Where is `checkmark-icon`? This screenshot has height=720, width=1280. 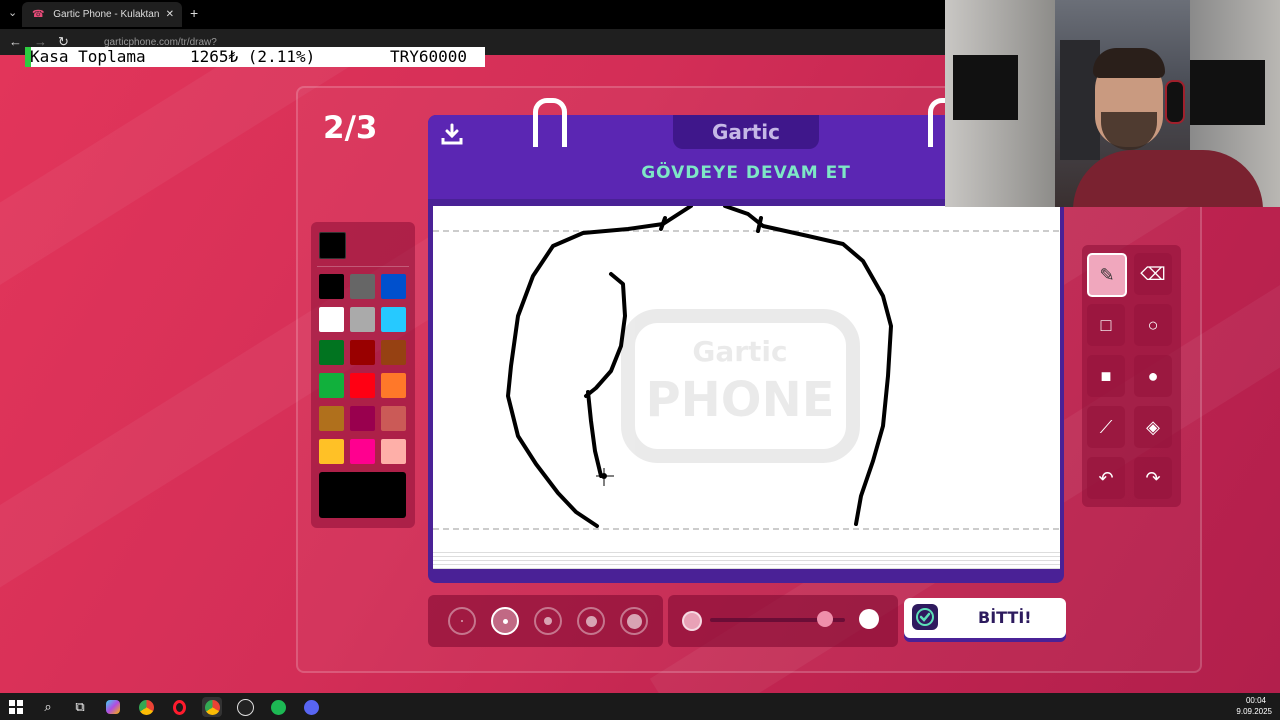 checkmark-icon is located at coordinates (925, 617).